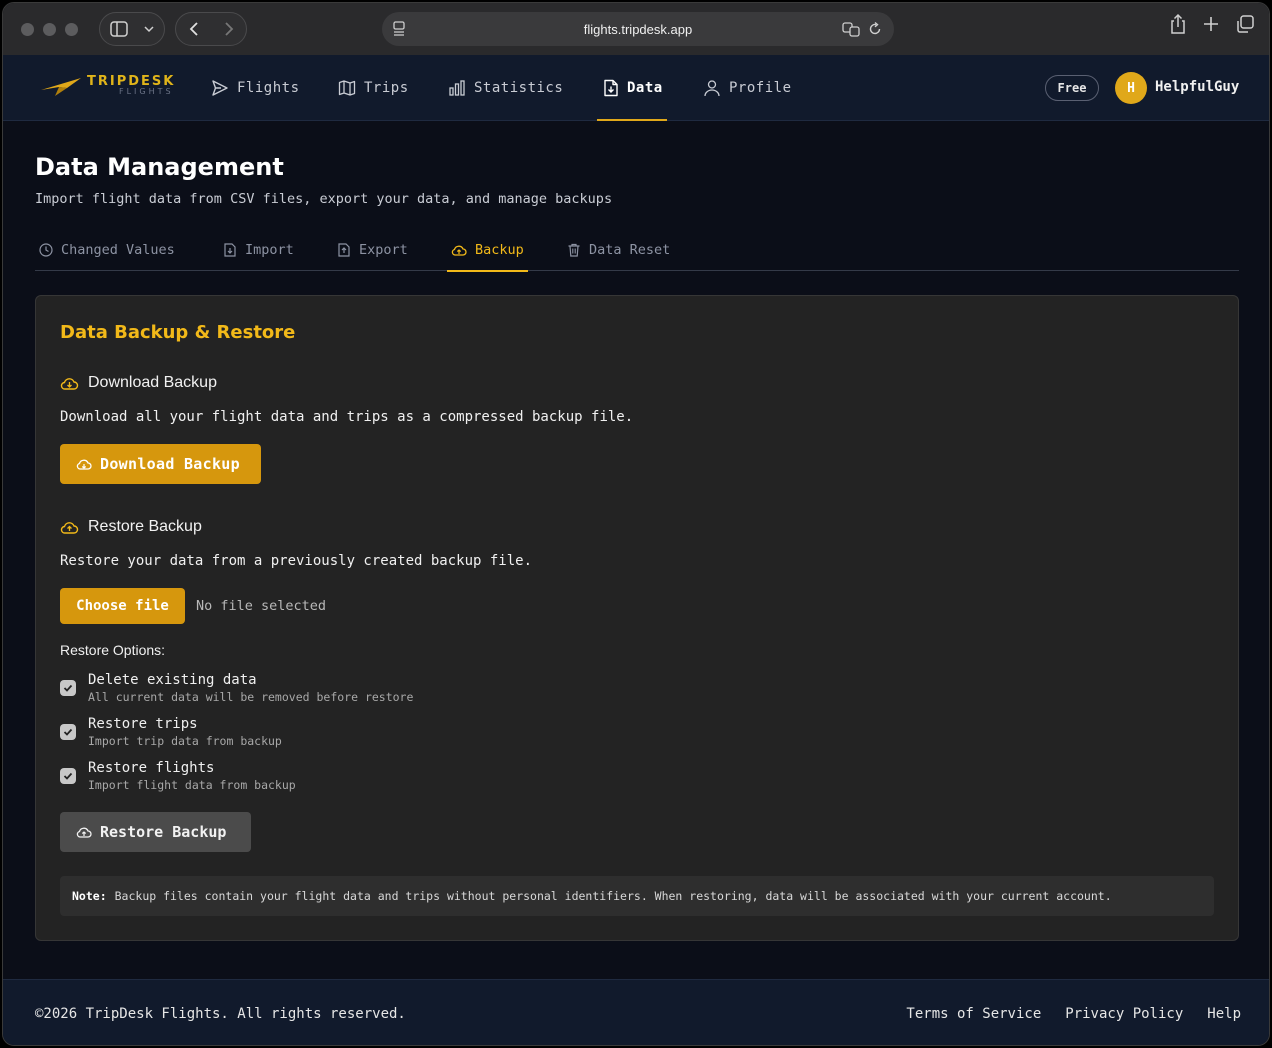  I want to click on zoom-window-button, so click(71, 29).